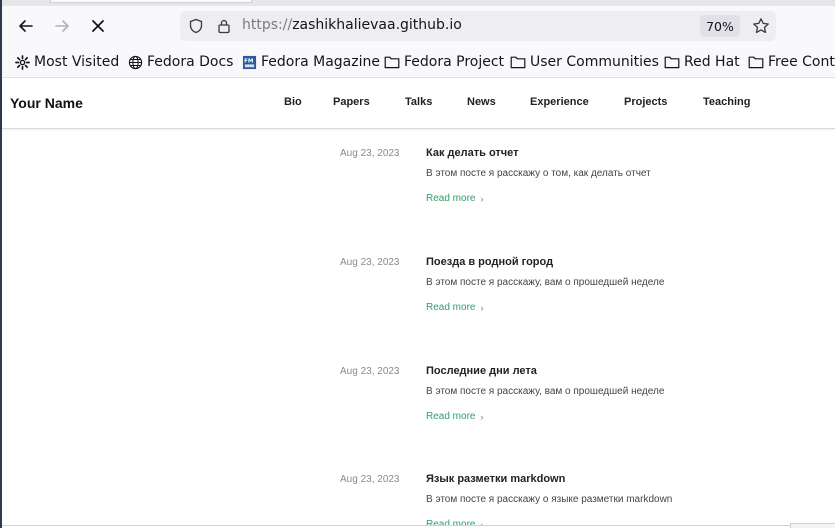 This screenshot has width=835, height=528. What do you see at coordinates (196, 26) in the screenshot?
I see `shield-icon` at bounding box center [196, 26].